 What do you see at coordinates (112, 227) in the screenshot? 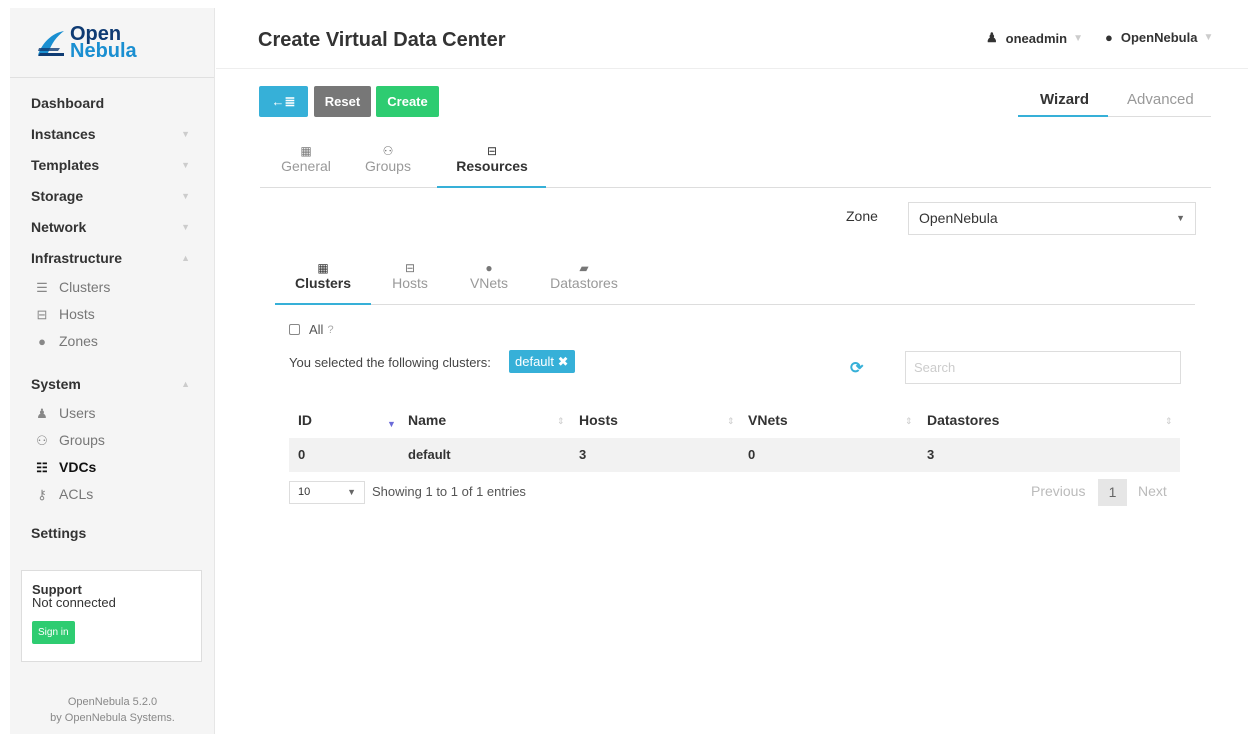
I see `sidebar-item-network: Network ▼` at bounding box center [112, 227].